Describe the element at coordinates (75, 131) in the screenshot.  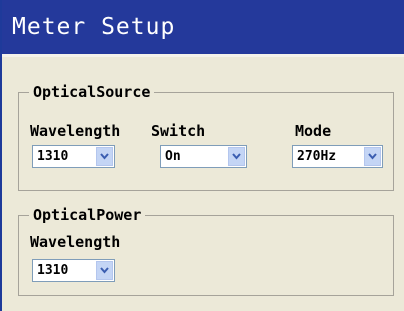
I see `source-wavelength-label: Wavelength` at that location.